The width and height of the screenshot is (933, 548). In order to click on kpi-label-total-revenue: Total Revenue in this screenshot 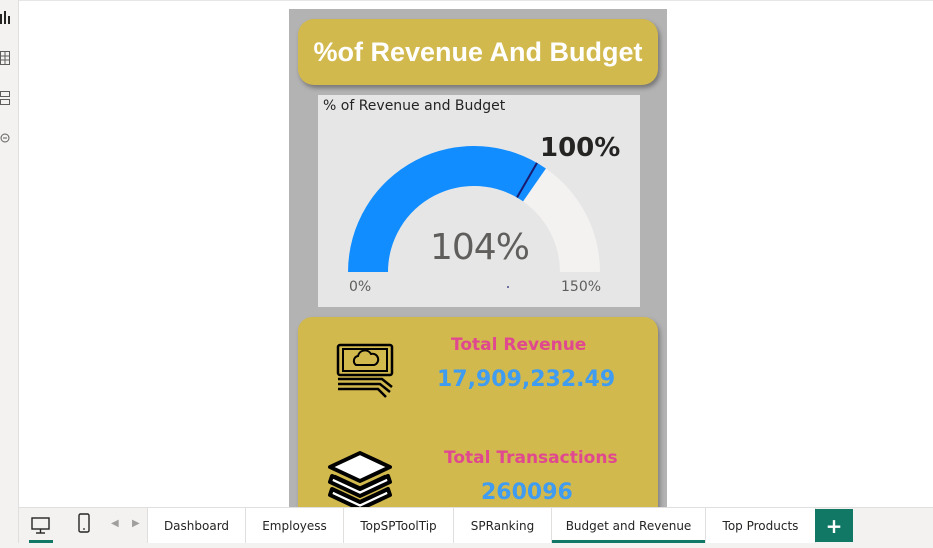, I will do `click(519, 345)`.